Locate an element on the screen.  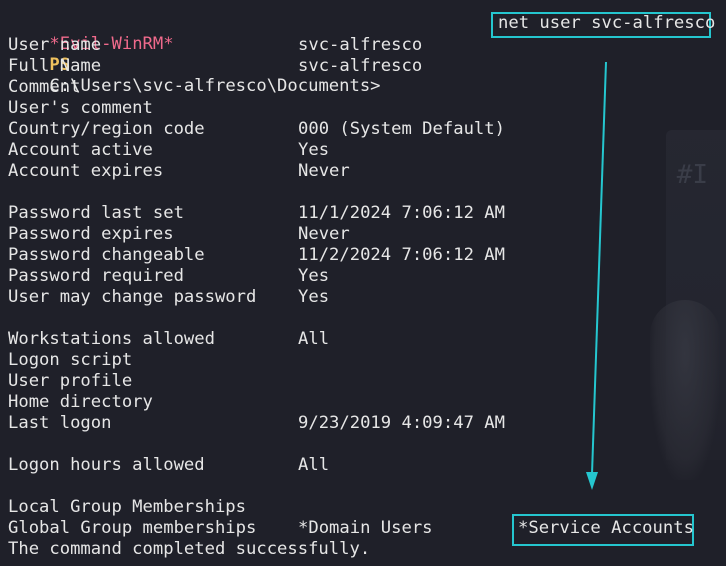
output-row: User's comment is located at coordinates (358, 108).